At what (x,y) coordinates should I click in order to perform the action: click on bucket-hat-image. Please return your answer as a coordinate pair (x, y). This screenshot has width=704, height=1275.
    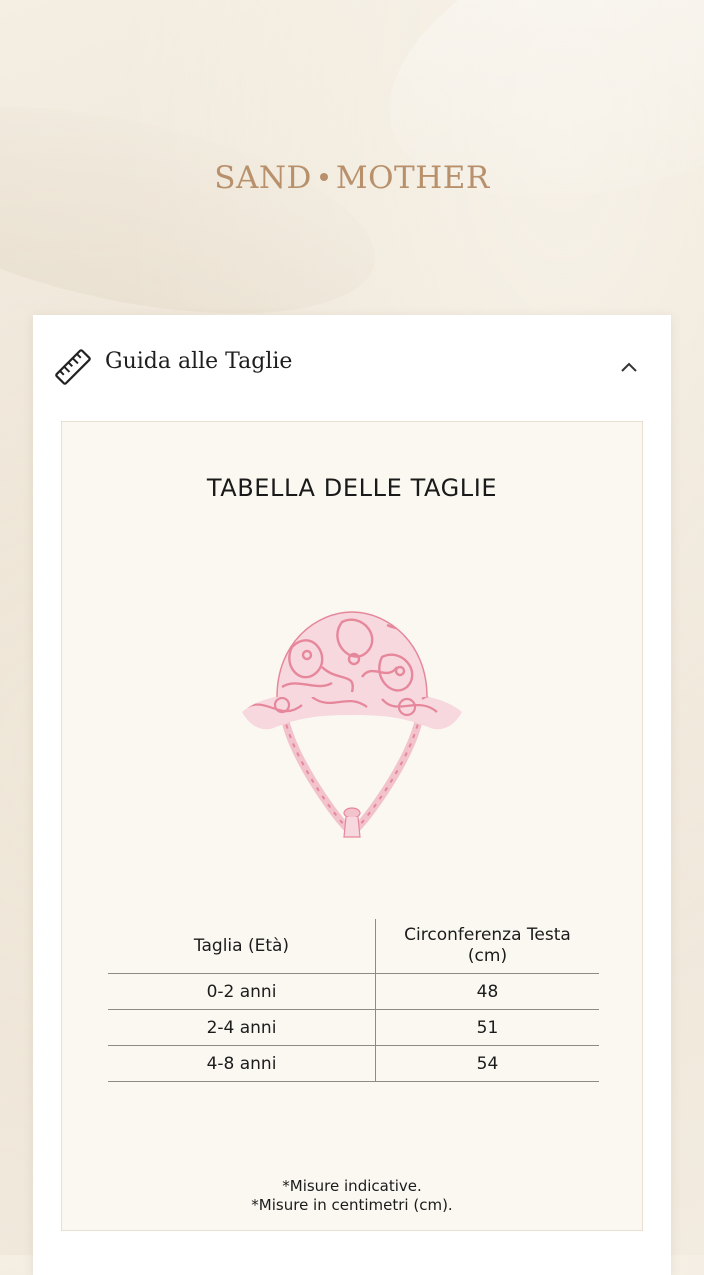
    Looking at the image, I should click on (352, 724).